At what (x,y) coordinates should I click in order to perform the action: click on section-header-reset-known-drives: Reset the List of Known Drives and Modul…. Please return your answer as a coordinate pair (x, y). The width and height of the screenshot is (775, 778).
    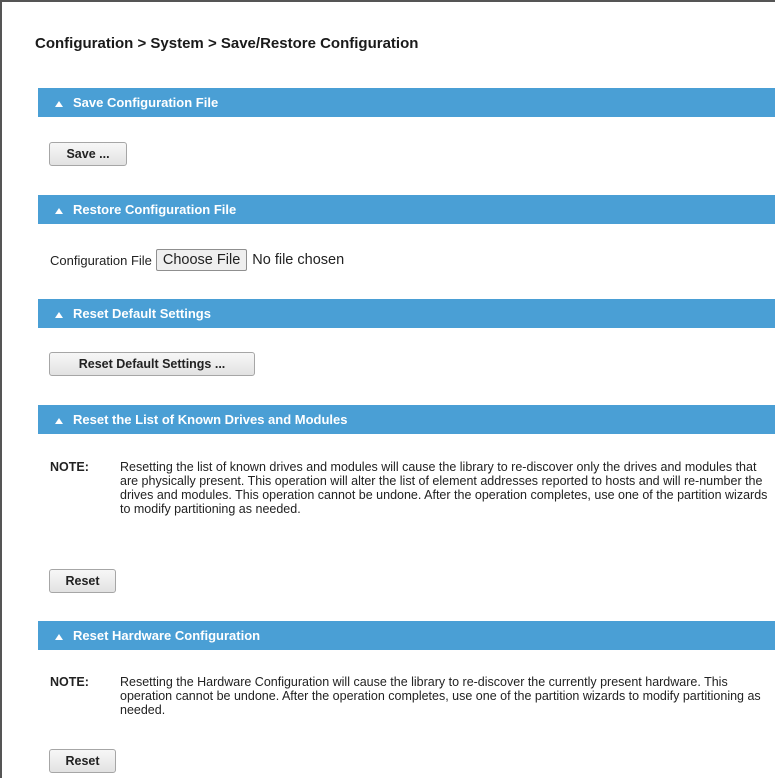
    Looking at the image, I should click on (406, 419).